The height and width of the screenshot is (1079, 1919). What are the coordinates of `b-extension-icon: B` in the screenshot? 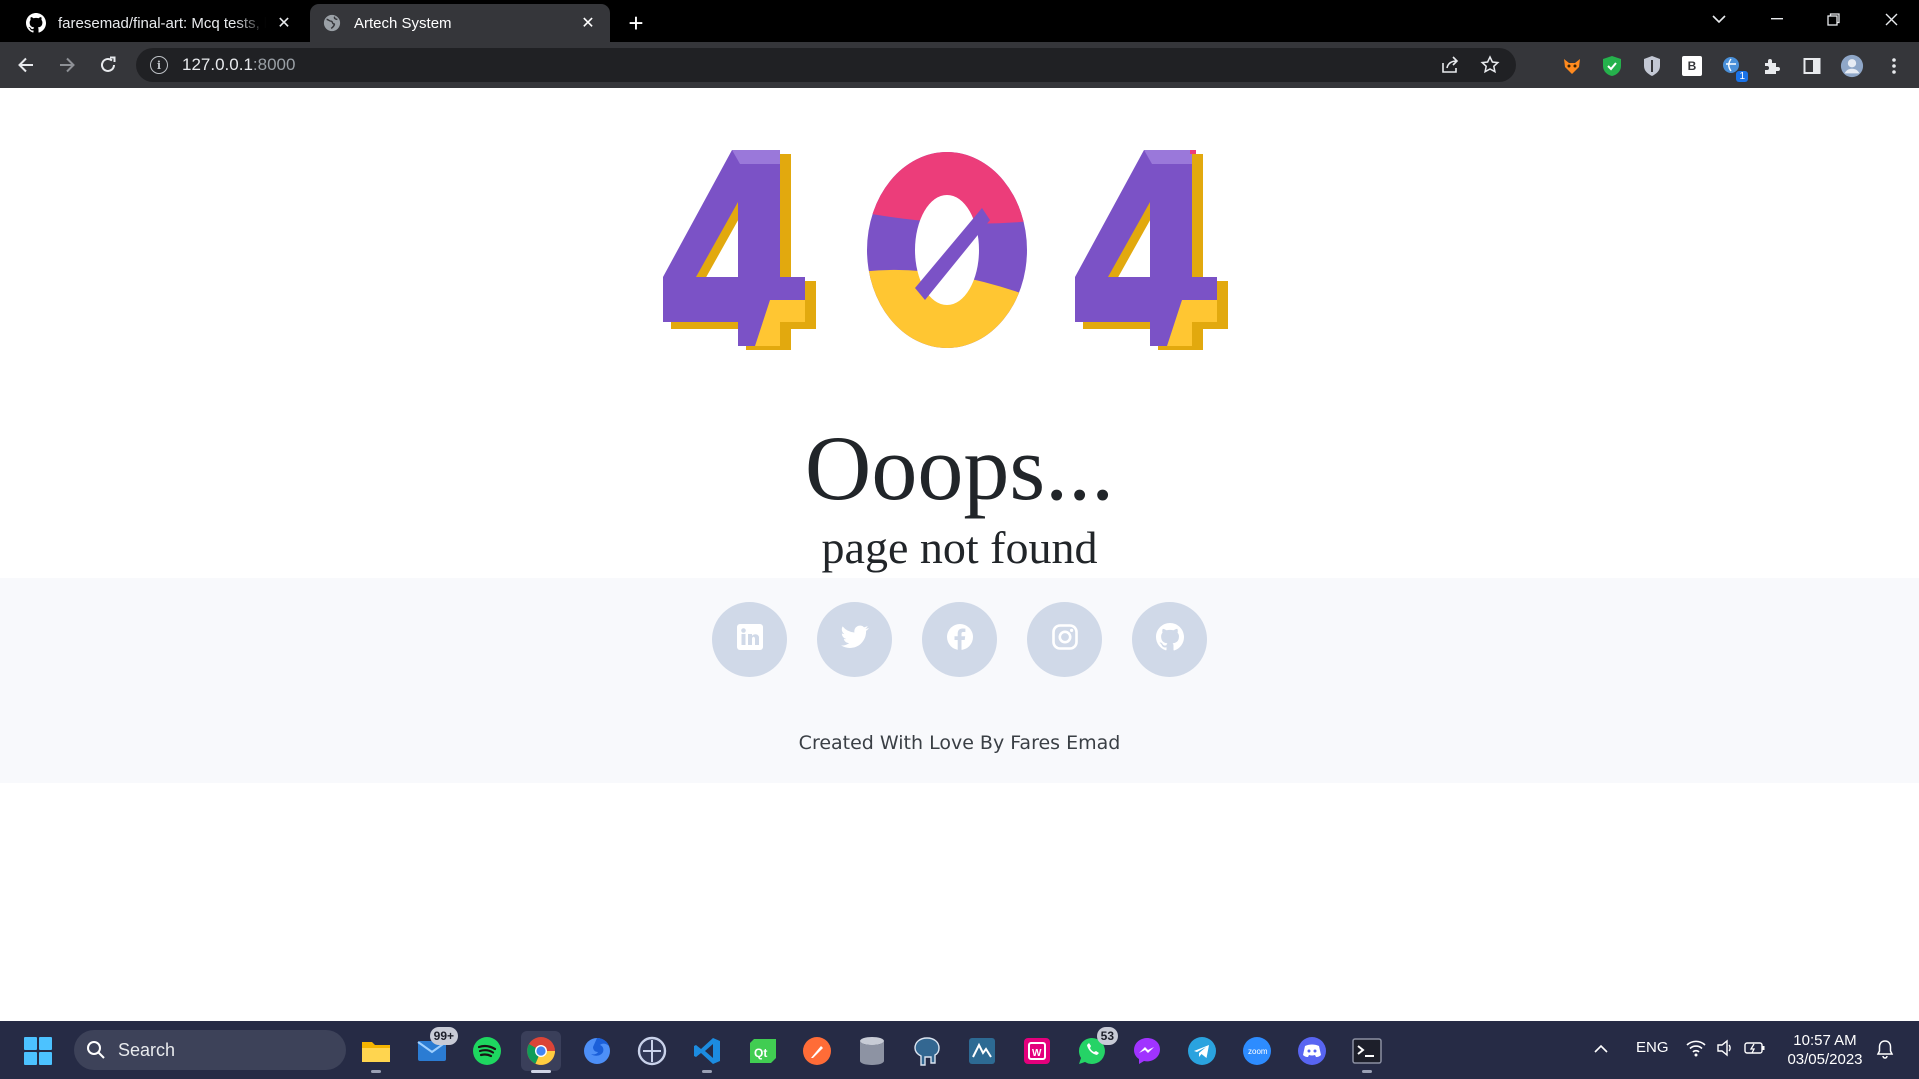 It's located at (1692, 66).